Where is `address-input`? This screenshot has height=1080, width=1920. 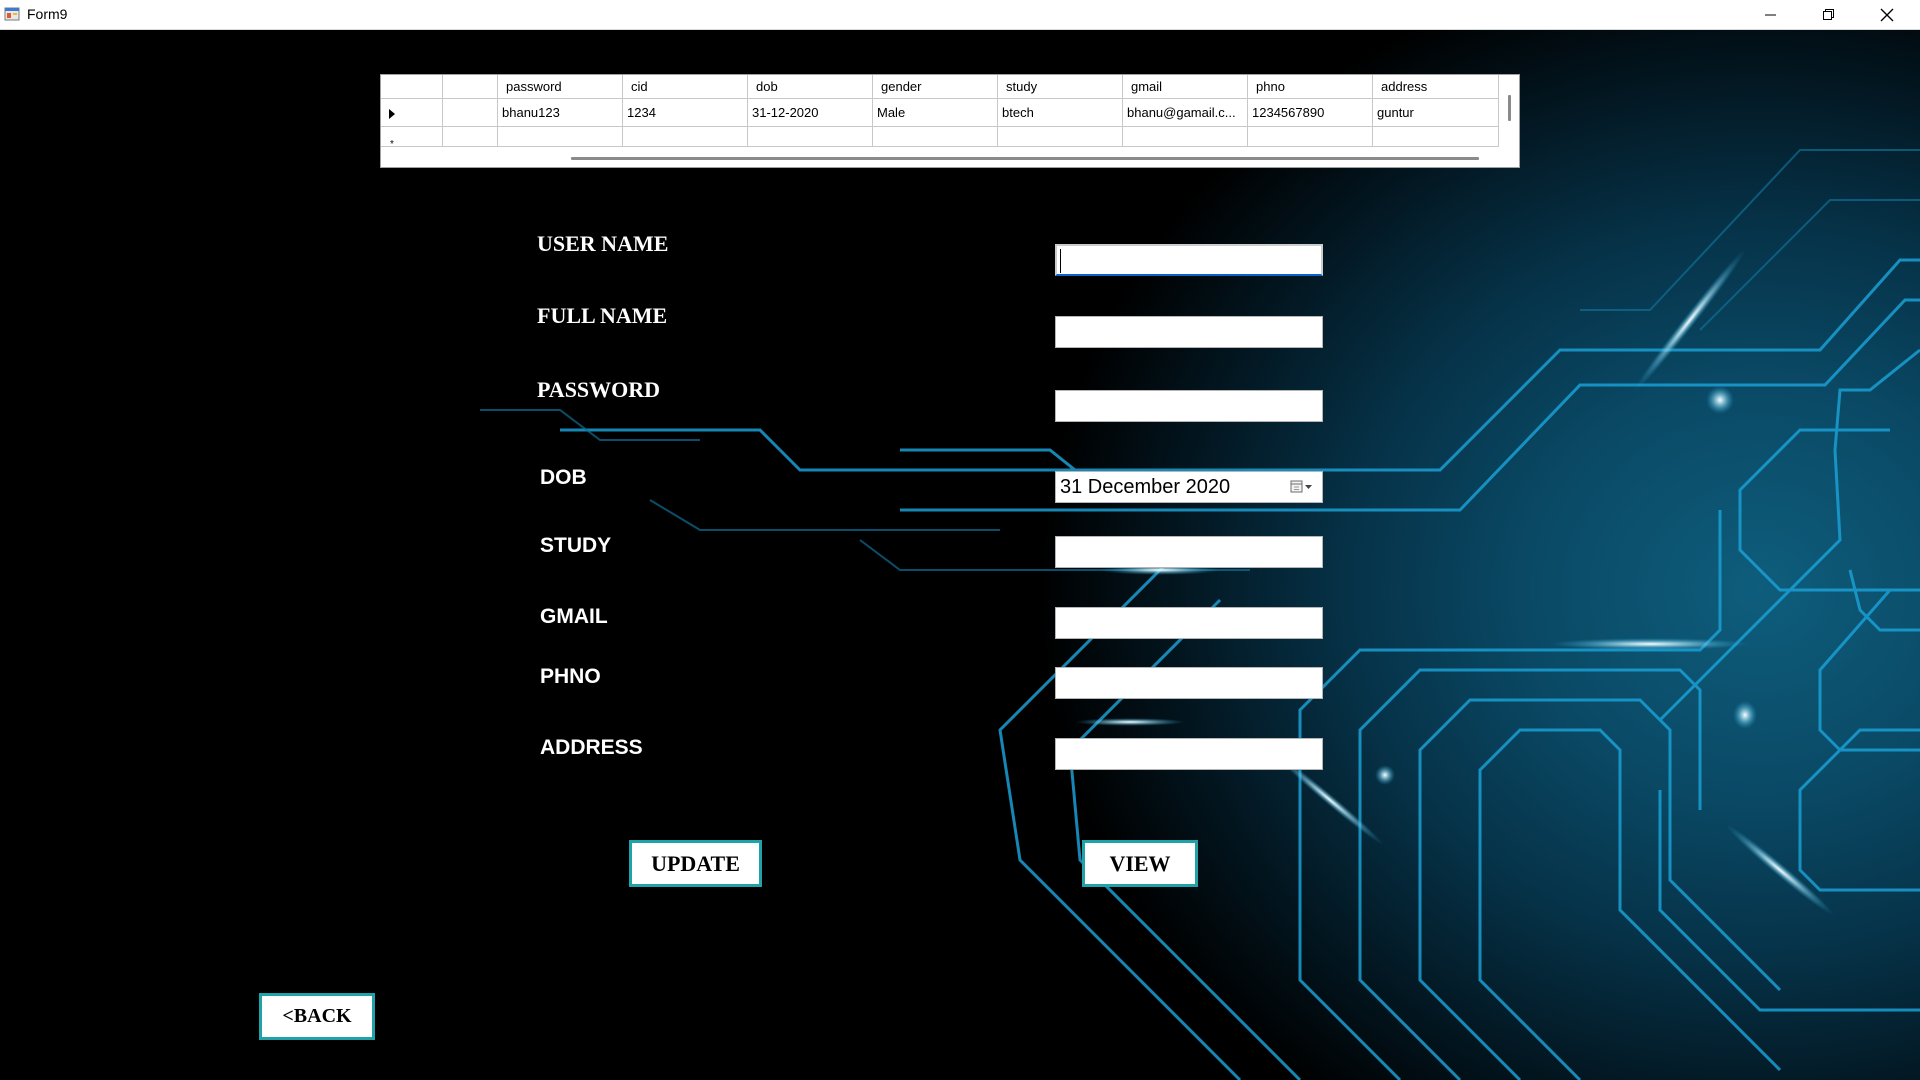 address-input is located at coordinates (1189, 754).